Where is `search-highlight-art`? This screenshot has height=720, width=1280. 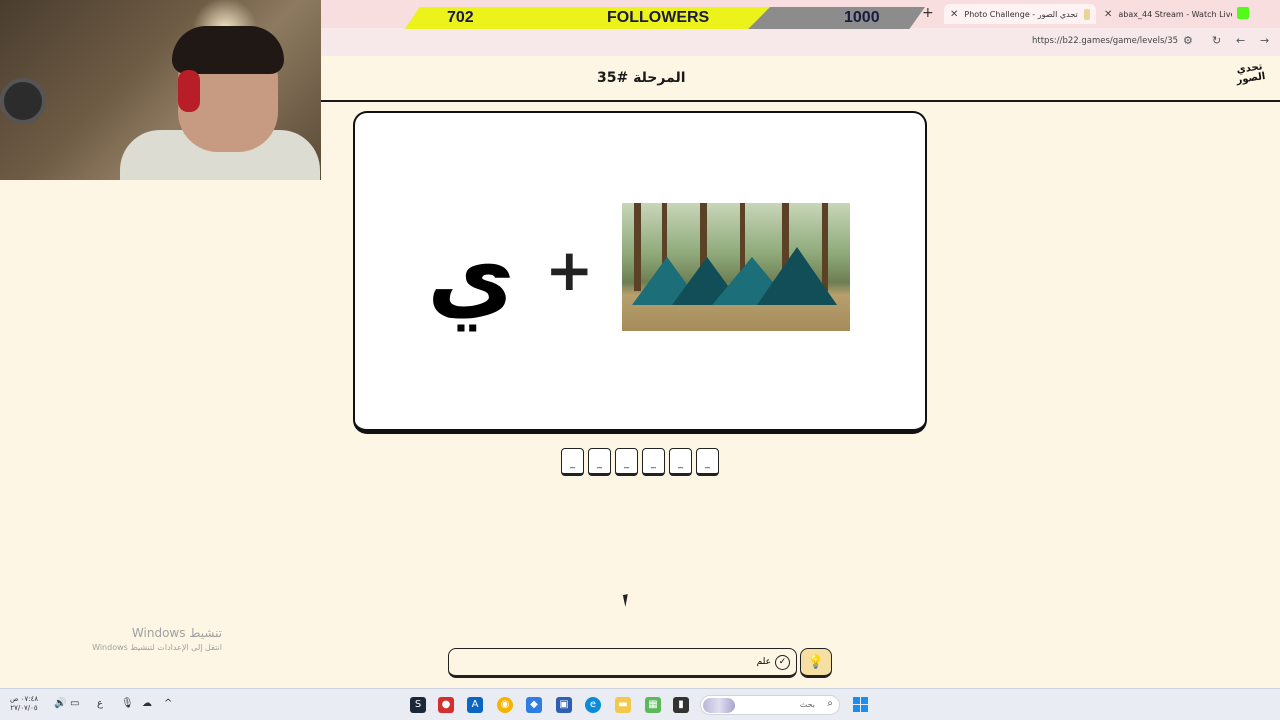 search-highlight-art is located at coordinates (719, 705).